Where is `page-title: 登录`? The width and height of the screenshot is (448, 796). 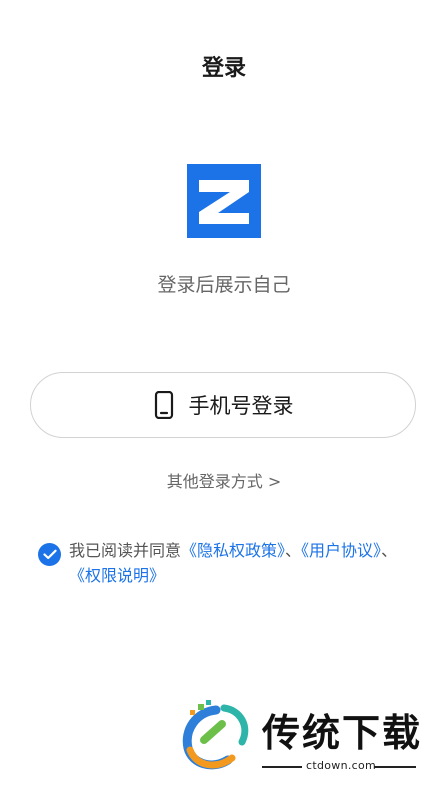
page-title: 登录 is located at coordinates (223, 68).